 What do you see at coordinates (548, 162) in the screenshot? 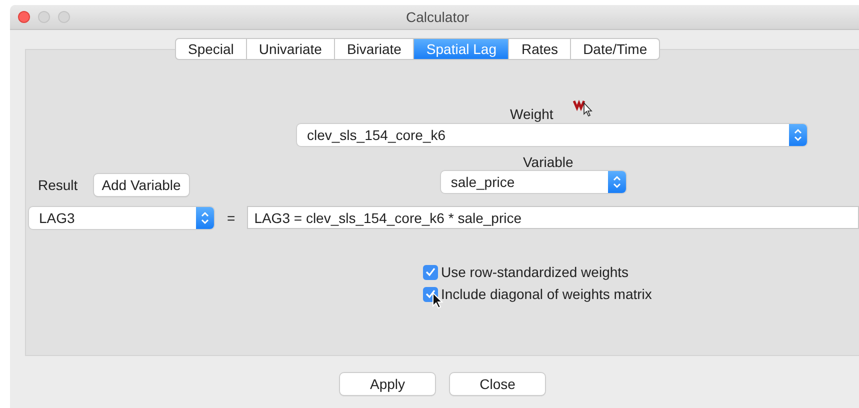
I see `variable-label: Variable` at bounding box center [548, 162].